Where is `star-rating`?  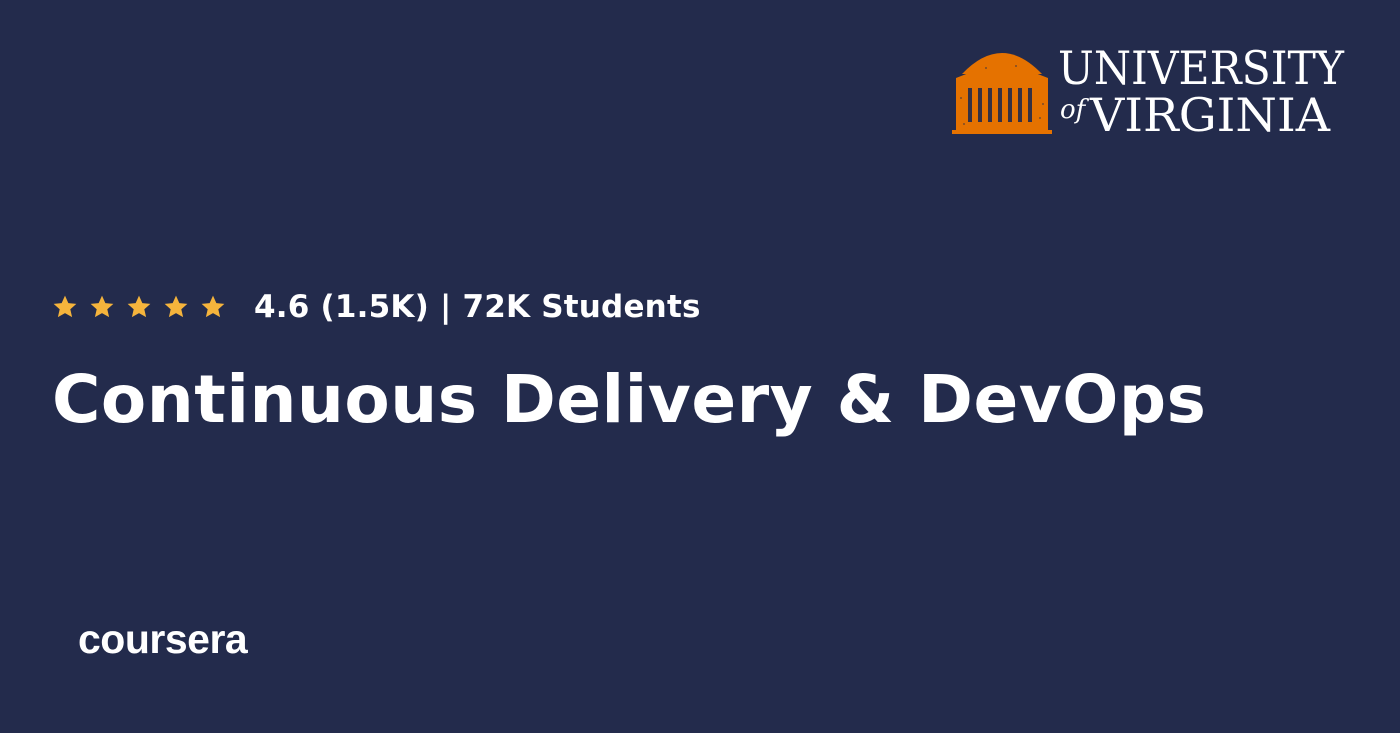
star-rating is located at coordinates (139, 307).